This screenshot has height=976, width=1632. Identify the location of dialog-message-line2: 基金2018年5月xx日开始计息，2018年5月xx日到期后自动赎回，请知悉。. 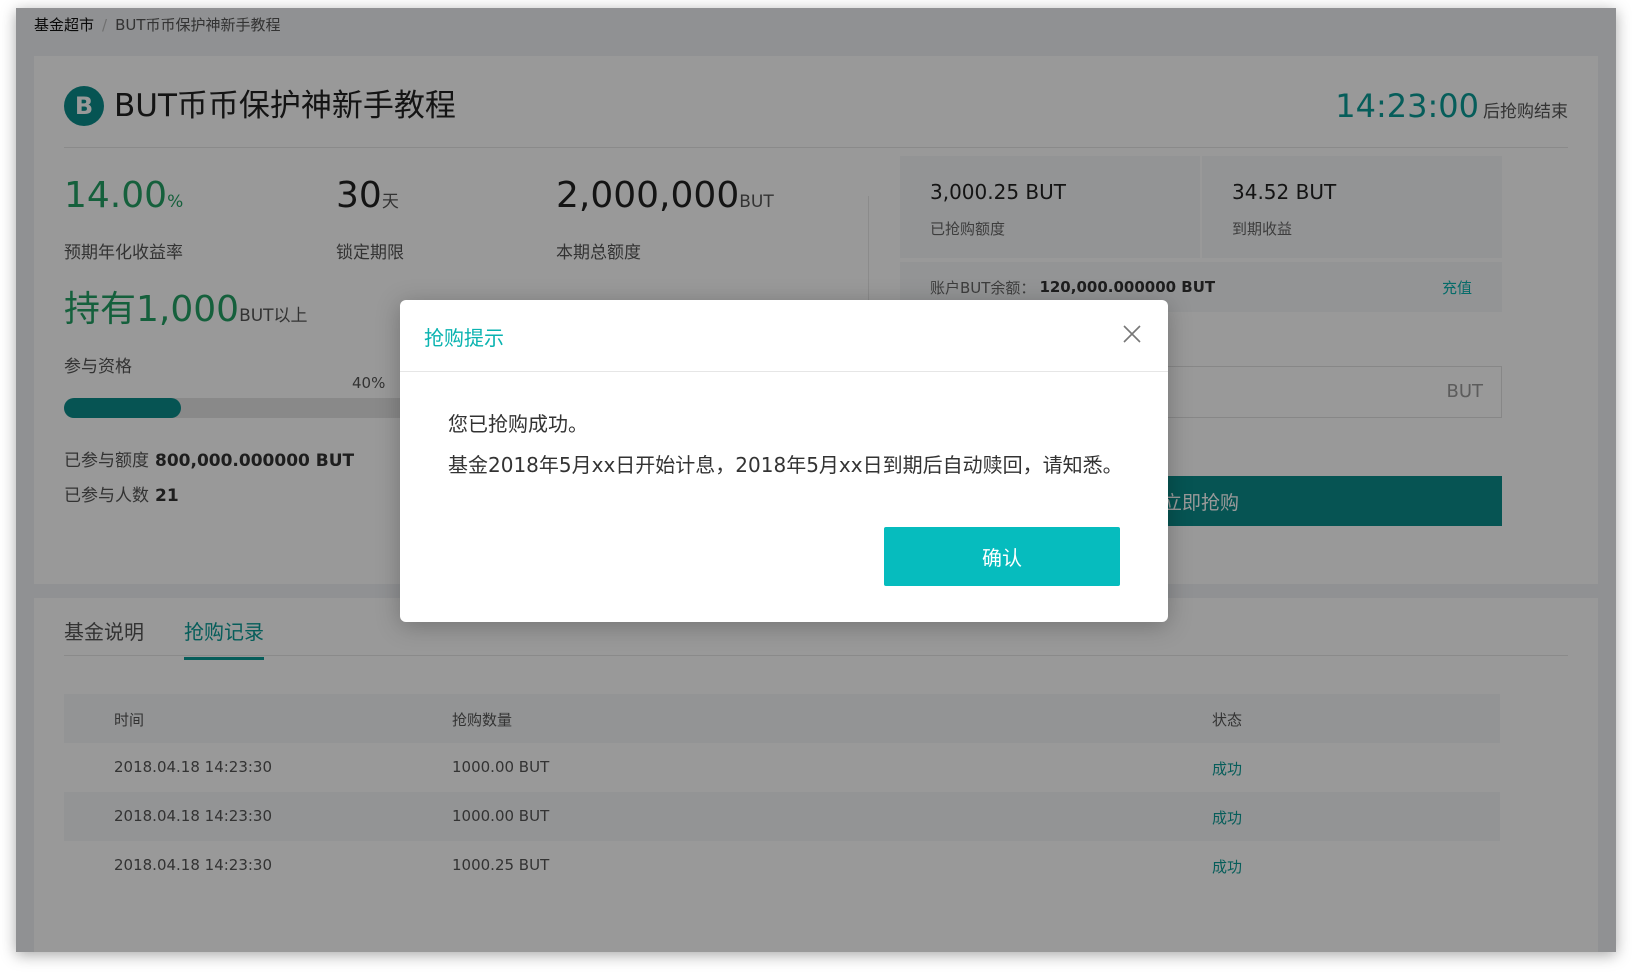
(785, 465).